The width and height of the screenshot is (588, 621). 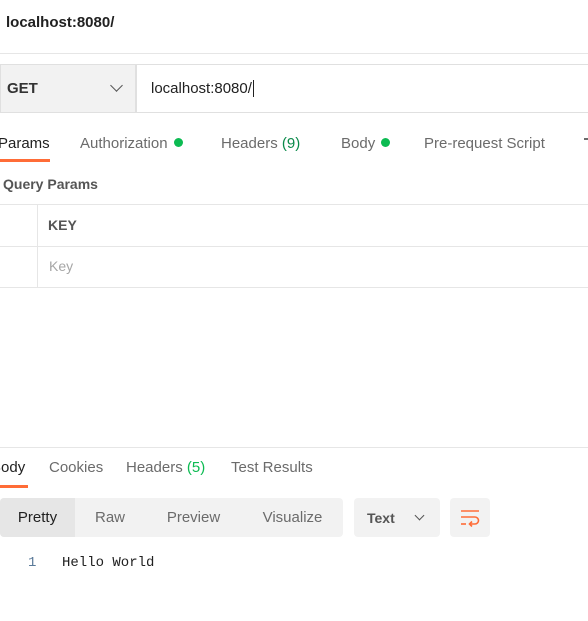 I want to click on view-preview: Preview, so click(x=193, y=517).